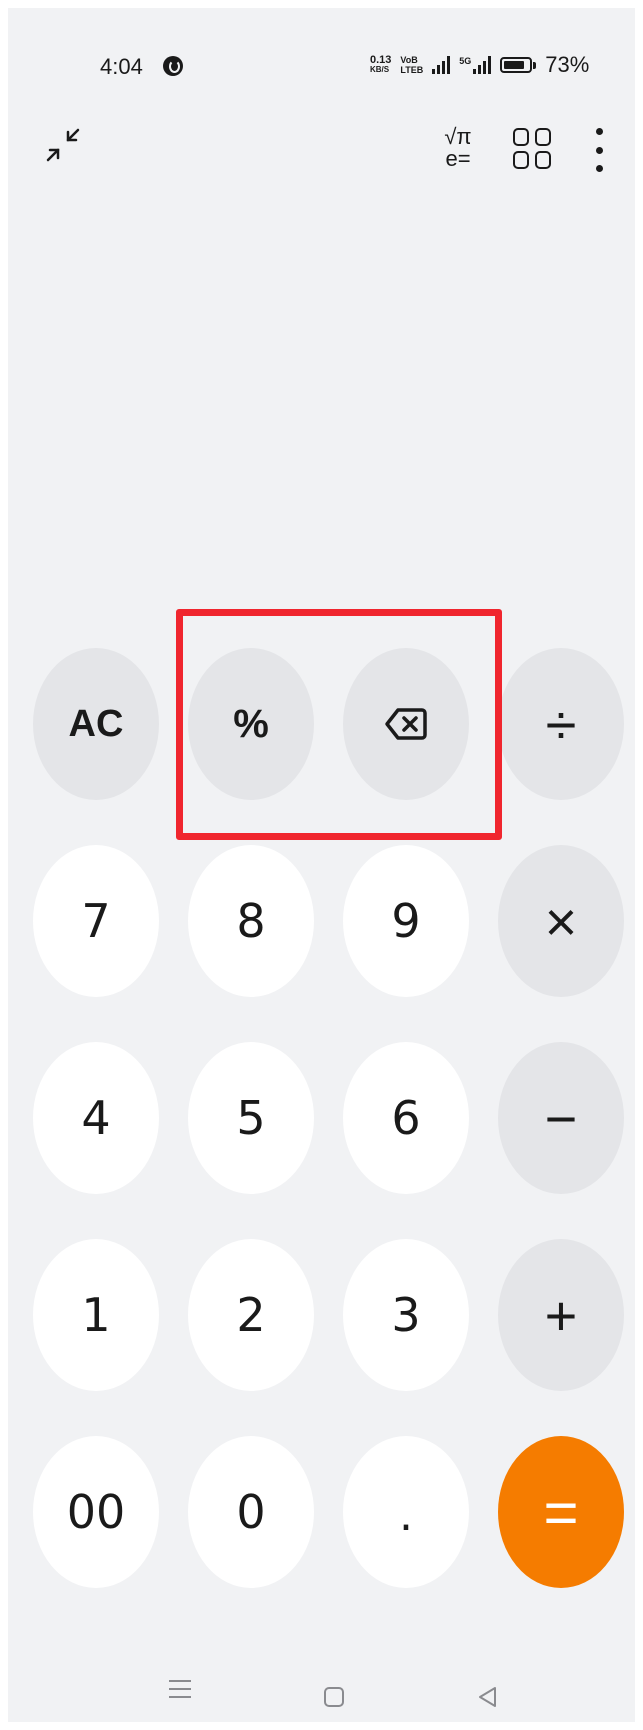  I want to click on status-time: 4:04, so click(121, 66).